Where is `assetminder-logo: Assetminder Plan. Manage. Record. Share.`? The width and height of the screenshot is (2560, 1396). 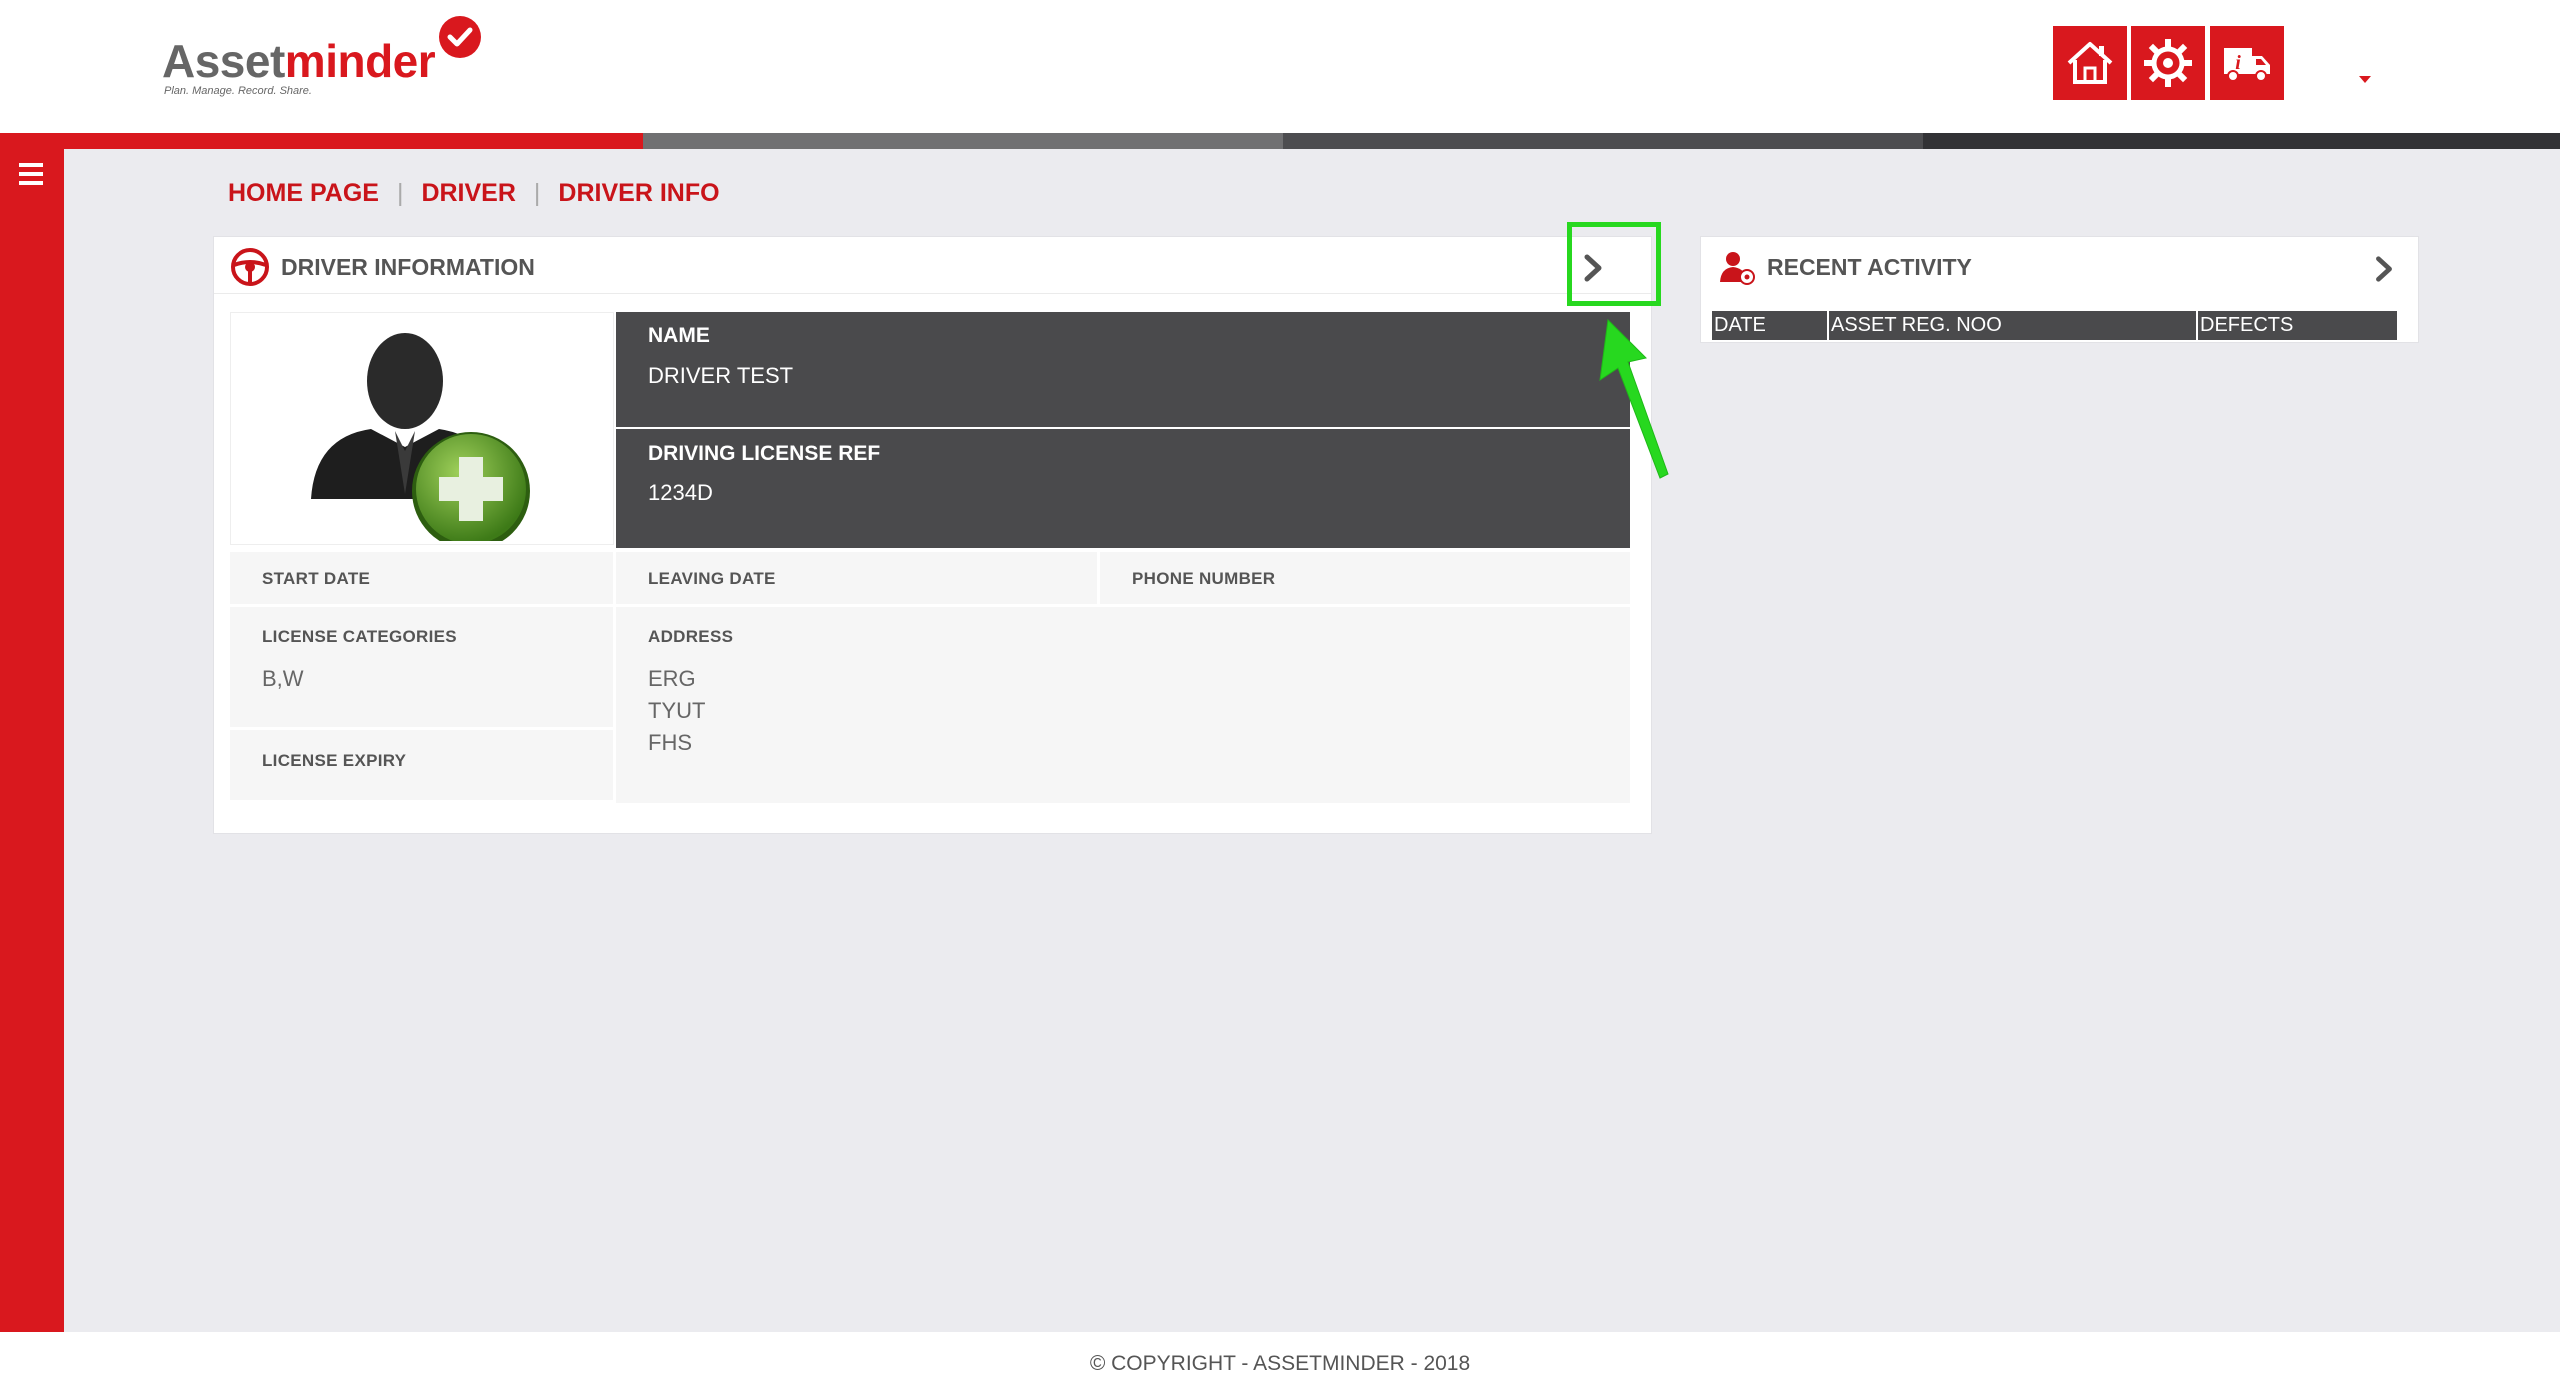
assetminder-logo: Assetminder Plan. Manage. Record. Share. is located at coordinates (327, 59).